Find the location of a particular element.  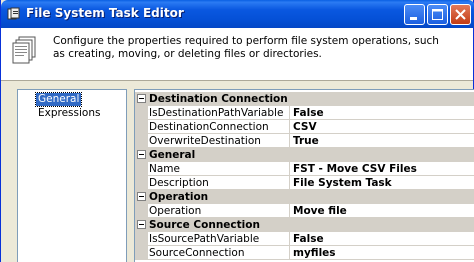

nav-item-expressions: Expressions is located at coordinates (69, 113).